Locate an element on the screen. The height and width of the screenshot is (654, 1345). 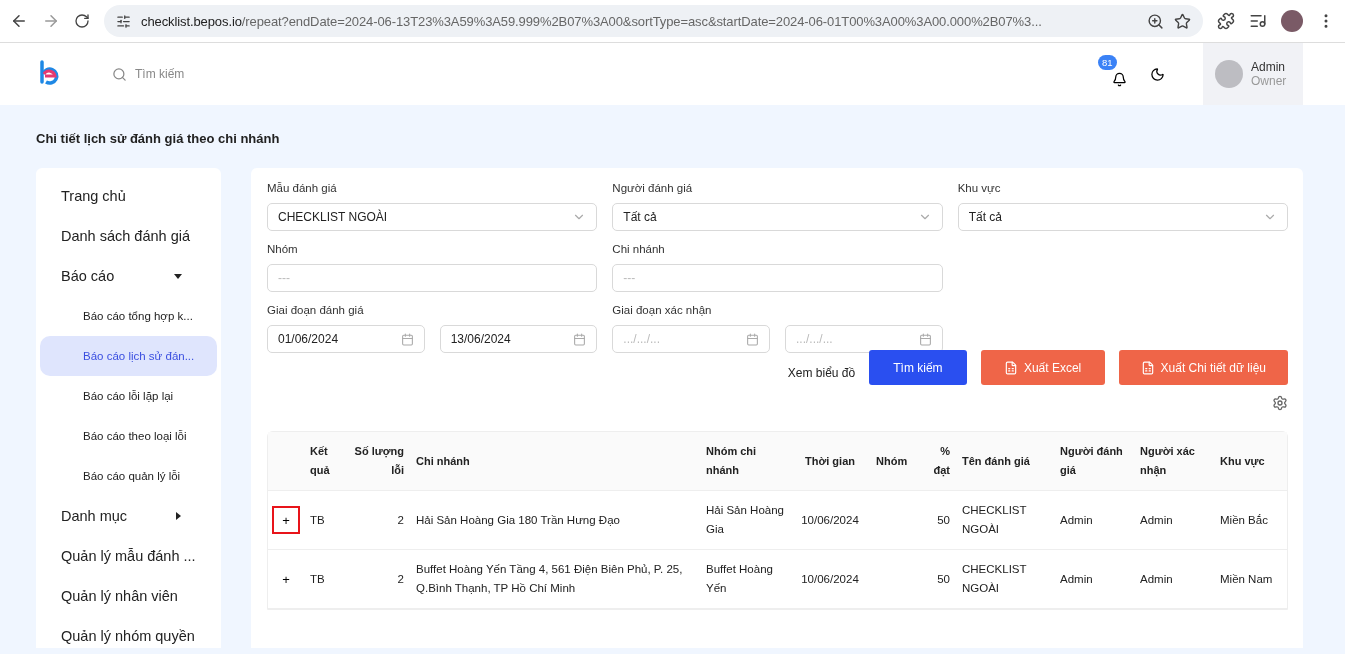
user-role: Owner is located at coordinates (1269, 81).